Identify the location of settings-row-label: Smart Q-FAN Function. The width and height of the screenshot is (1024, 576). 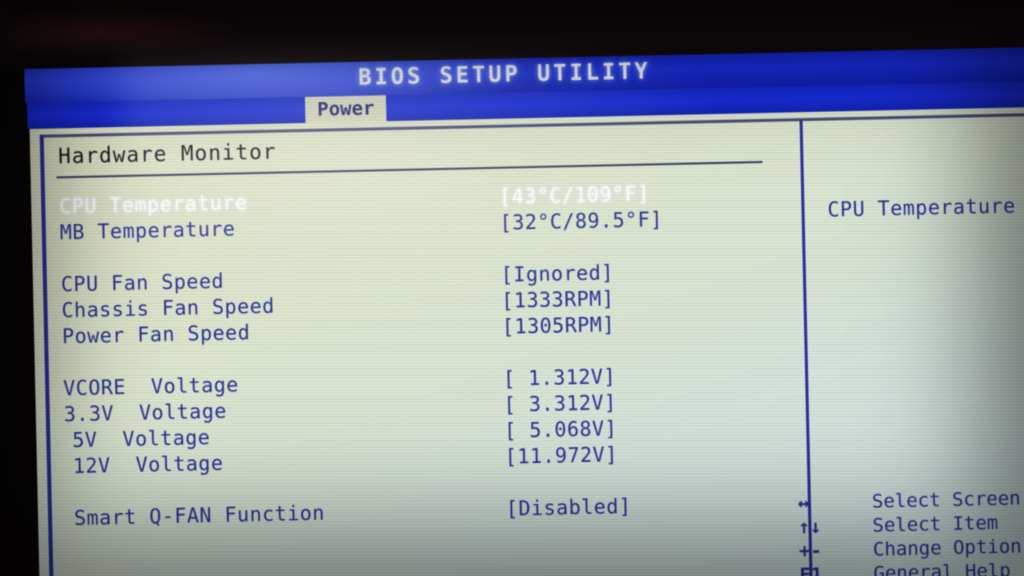
(199, 515).